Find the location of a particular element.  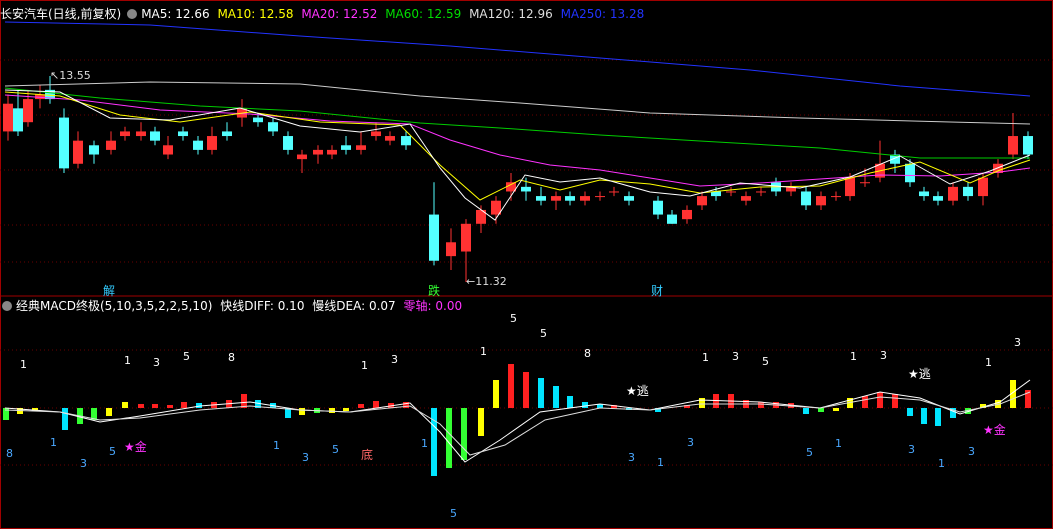

signal-escape-2: ★逃 is located at coordinates (919, 374).